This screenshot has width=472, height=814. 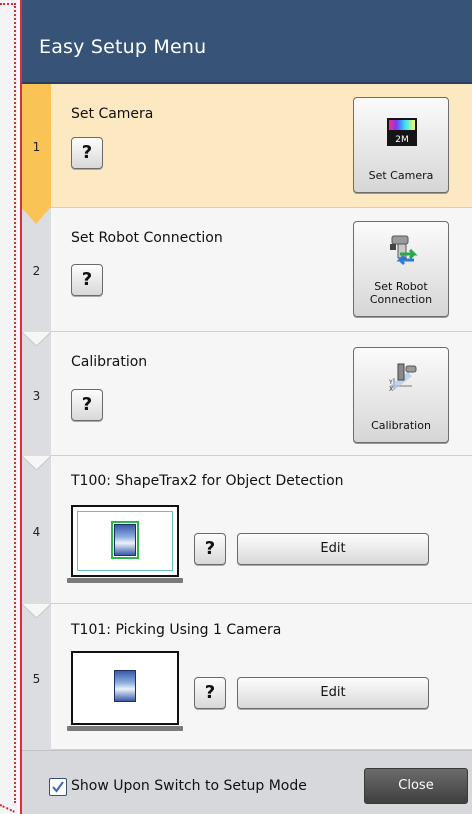 I want to click on set-camera-label: Set Camera, so click(x=401, y=175).